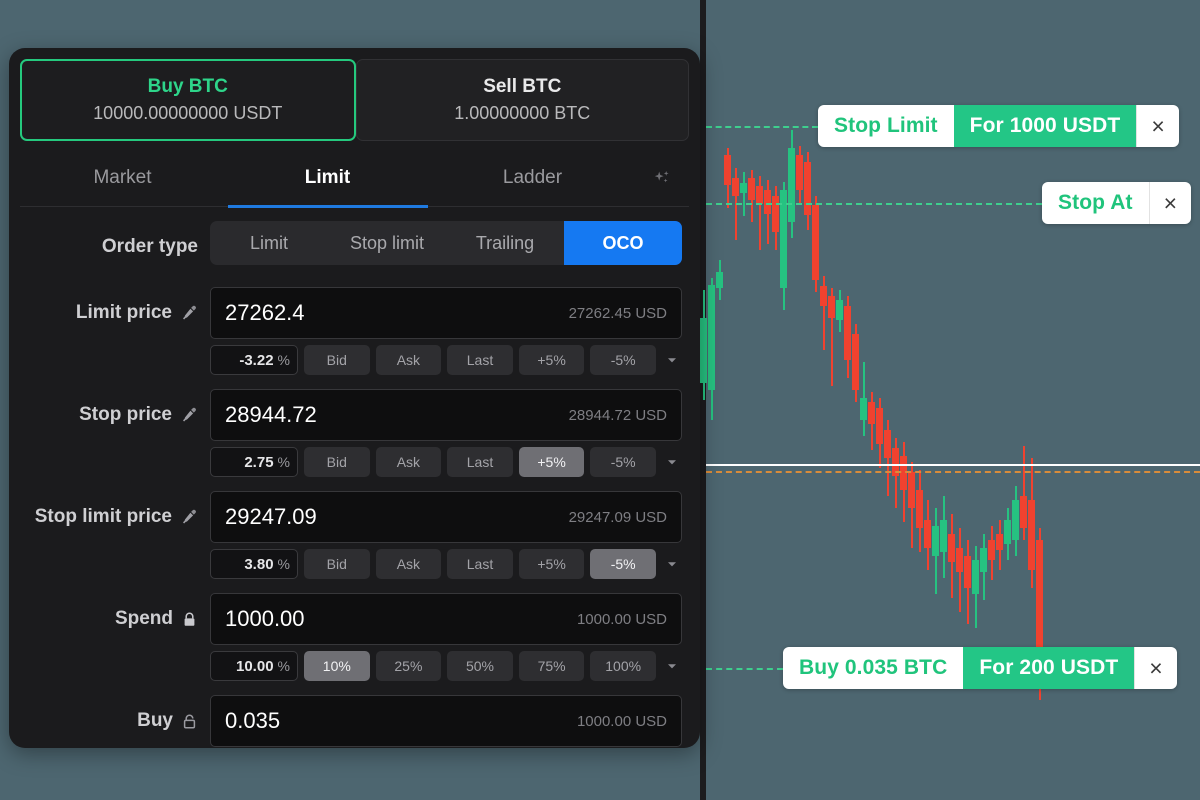  Describe the element at coordinates (621, 619) in the screenshot. I see `spend-hint: 1000.00 USD` at that location.